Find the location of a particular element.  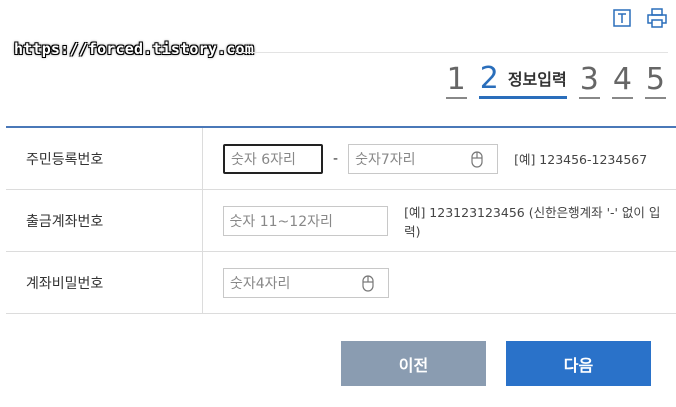

account-password-label: 계좌비밀번호 is located at coordinates (104, 282).